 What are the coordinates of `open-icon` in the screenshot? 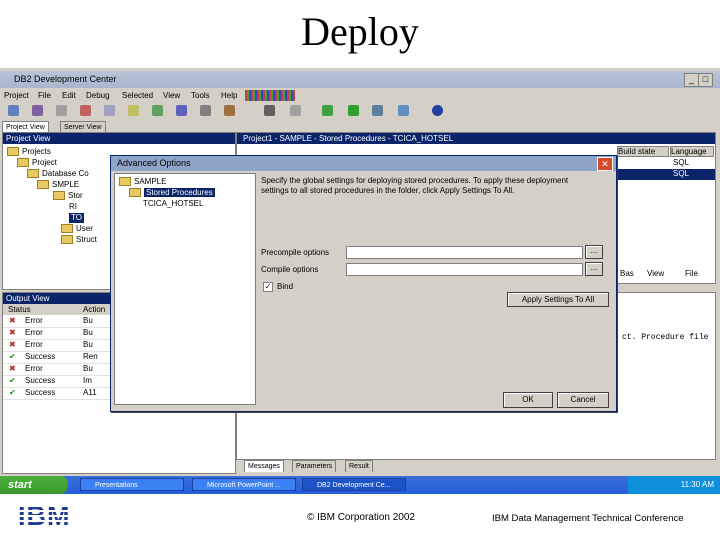 It's located at (37, 110).